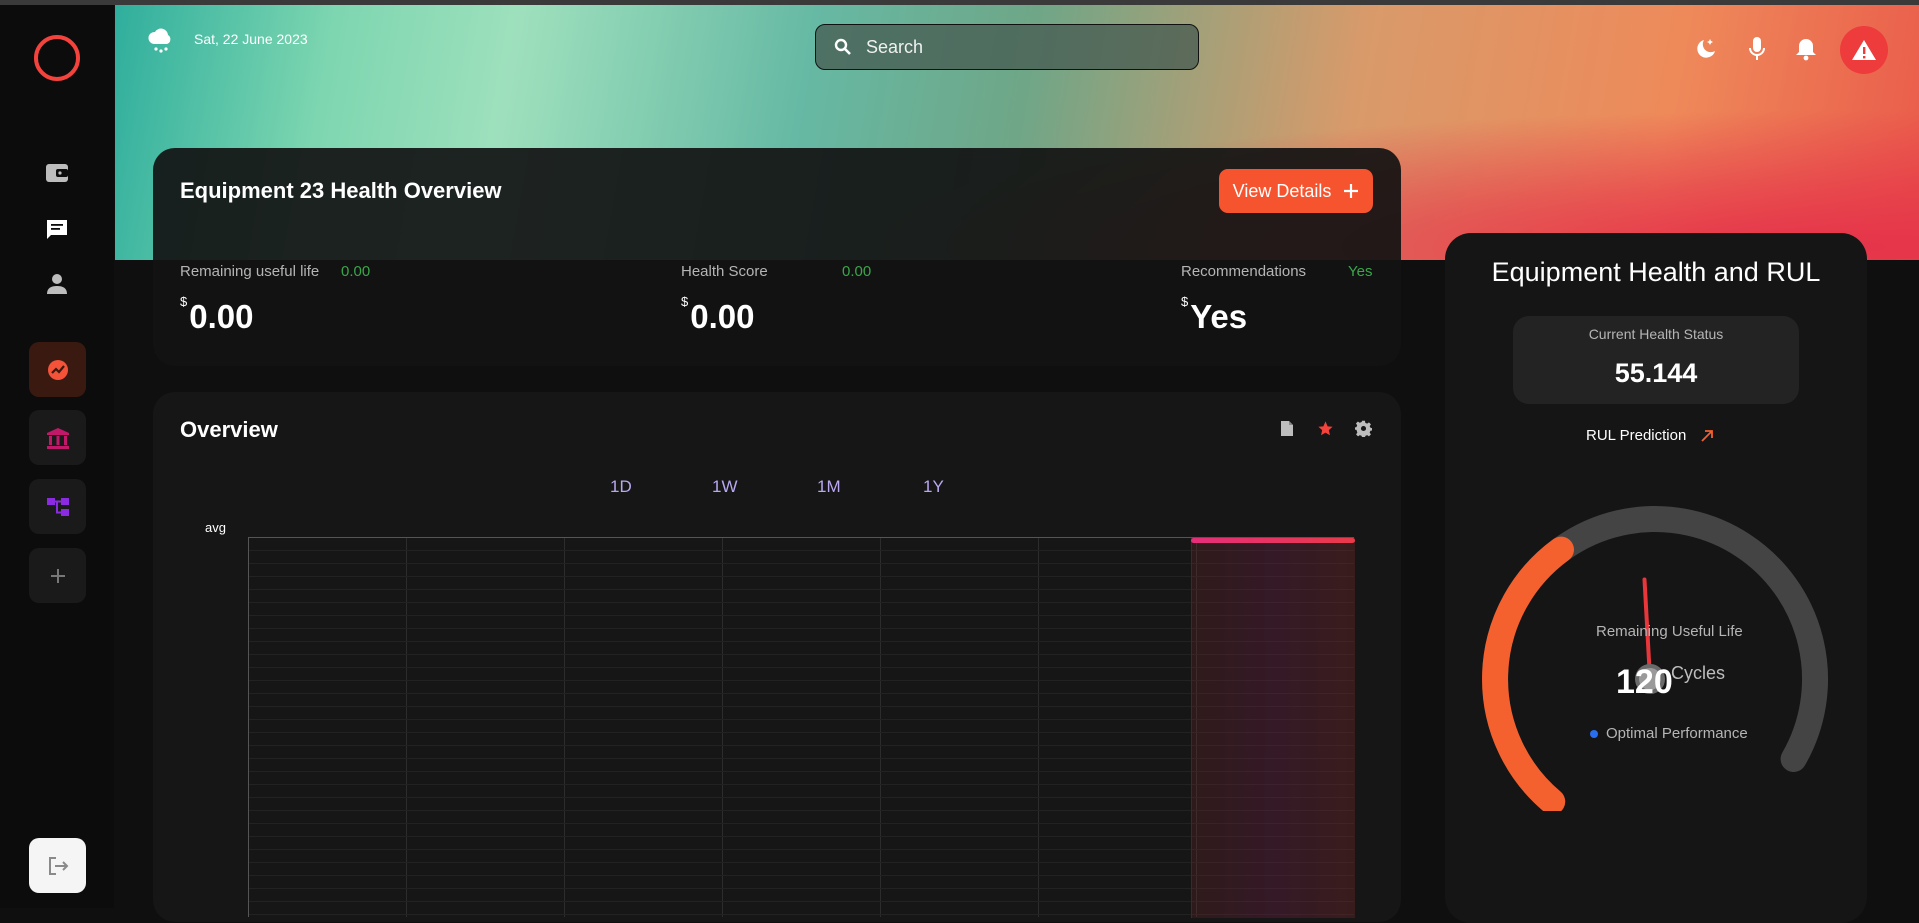 The height and width of the screenshot is (923, 1919). What do you see at coordinates (1360, 271) in the screenshot?
I see `metric-small-recommendations: Yes` at bounding box center [1360, 271].